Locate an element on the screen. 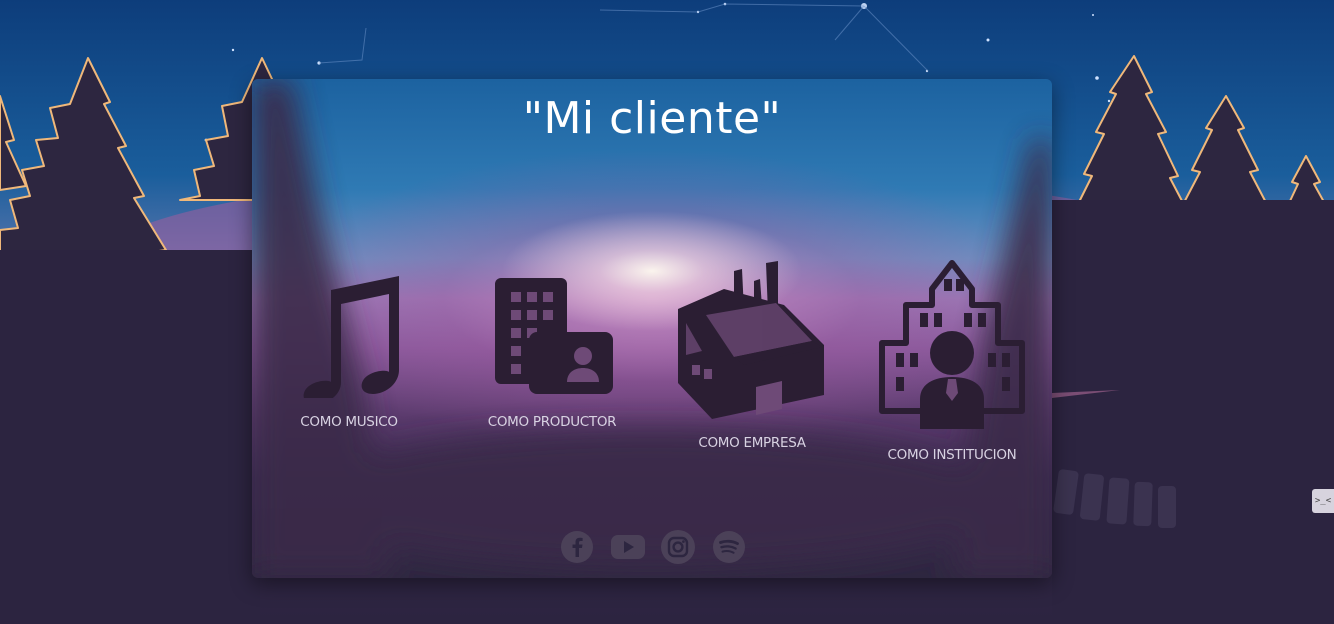  spotify-icon is located at coordinates (728, 547).